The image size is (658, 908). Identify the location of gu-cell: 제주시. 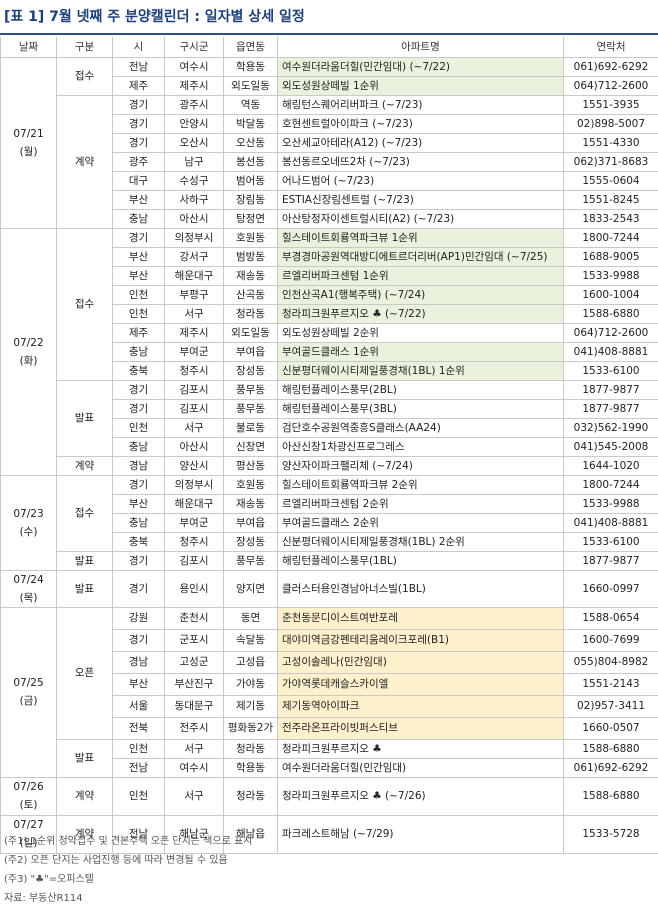
(194, 332).